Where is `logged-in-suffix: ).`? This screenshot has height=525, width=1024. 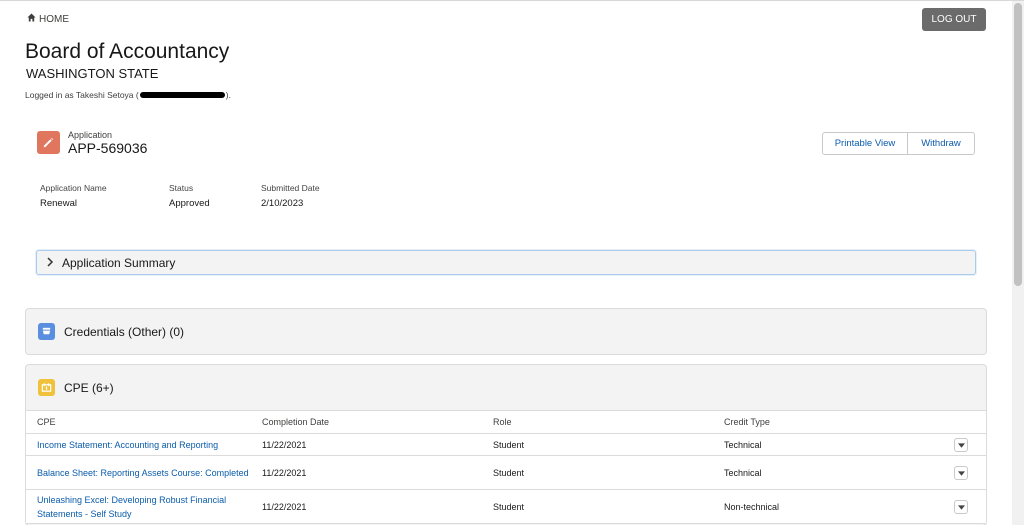
logged-in-suffix: ). is located at coordinates (228, 95).